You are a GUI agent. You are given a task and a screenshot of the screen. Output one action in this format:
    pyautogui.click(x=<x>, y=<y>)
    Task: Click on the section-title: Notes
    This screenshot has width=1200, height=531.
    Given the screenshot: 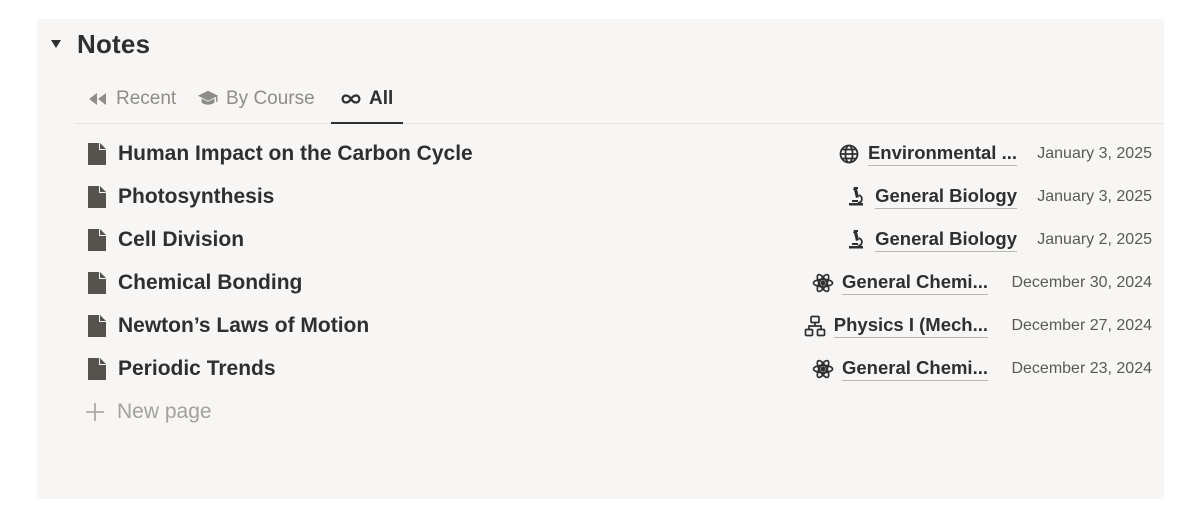 What is the action you would take?
    pyautogui.click(x=114, y=43)
    